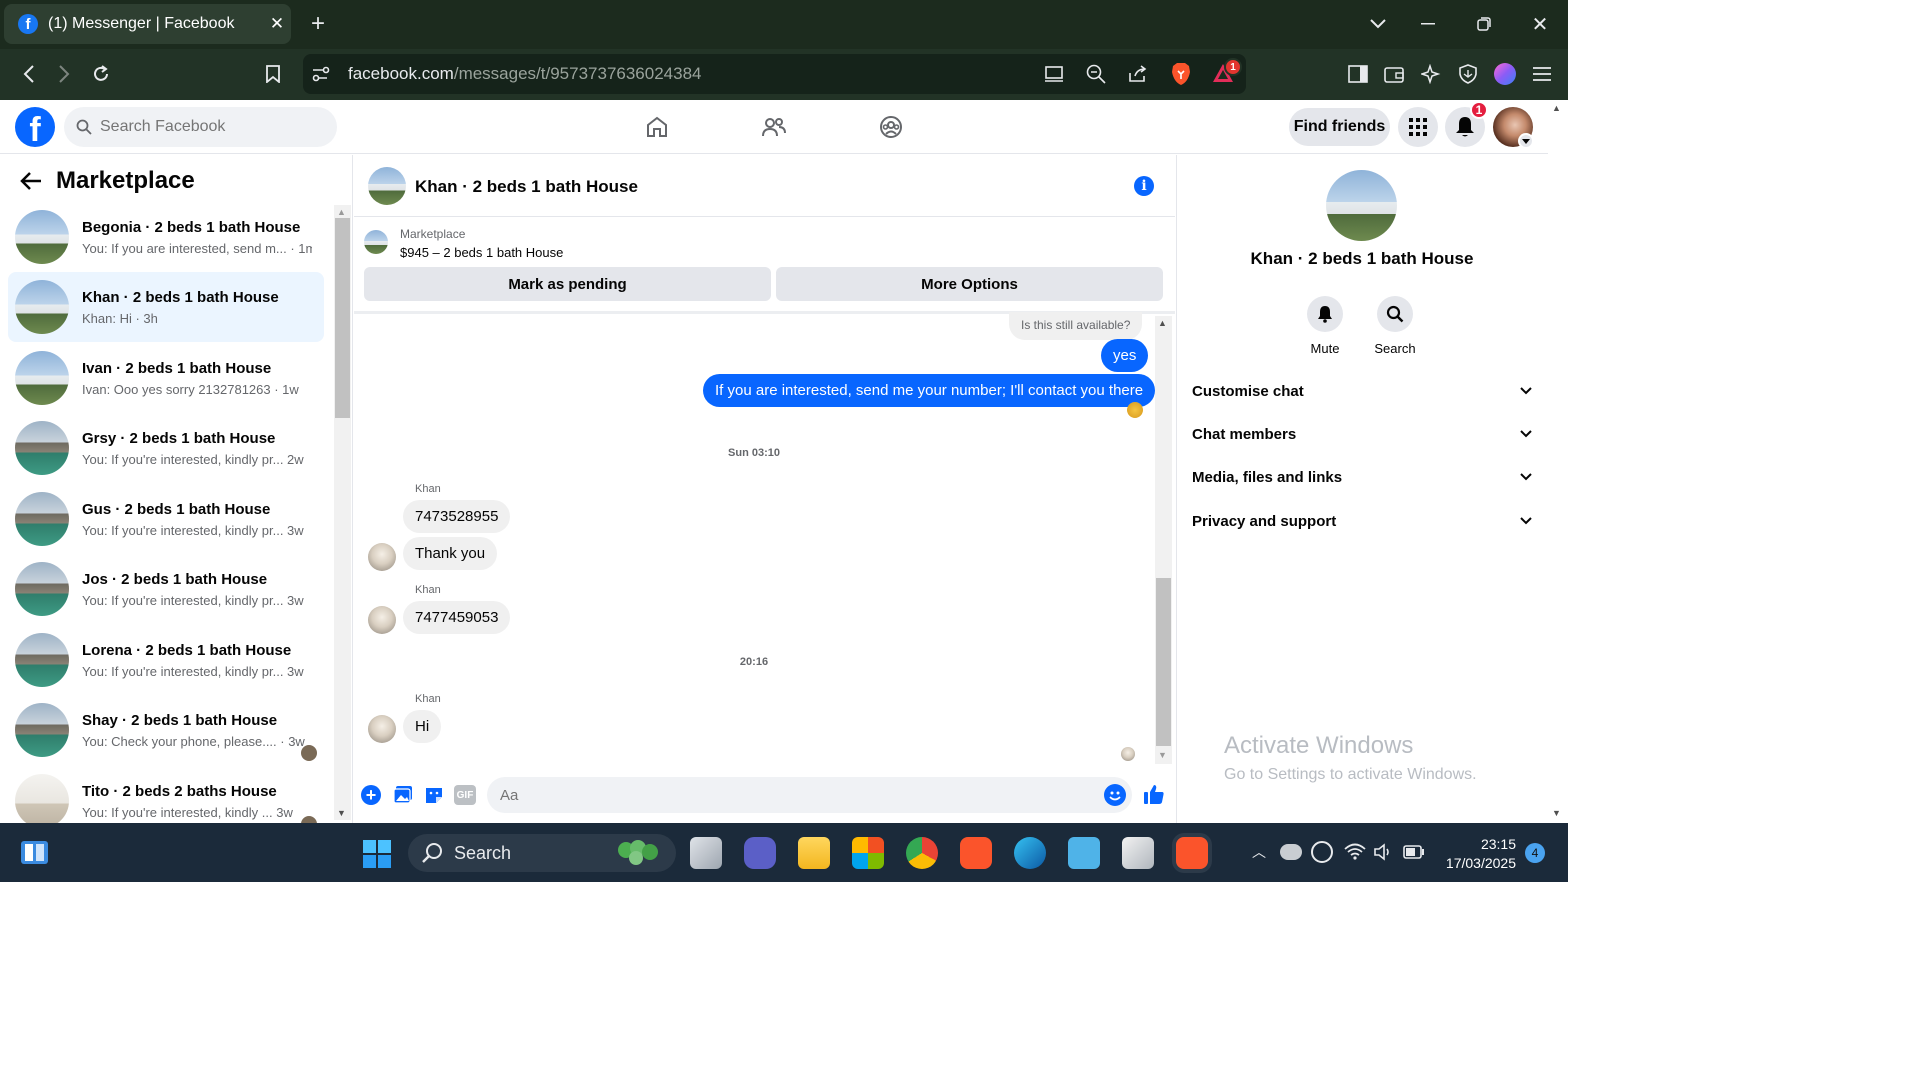 The height and width of the screenshot is (1080, 1920). I want to click on onedrive-icon, so click(1291, 852).